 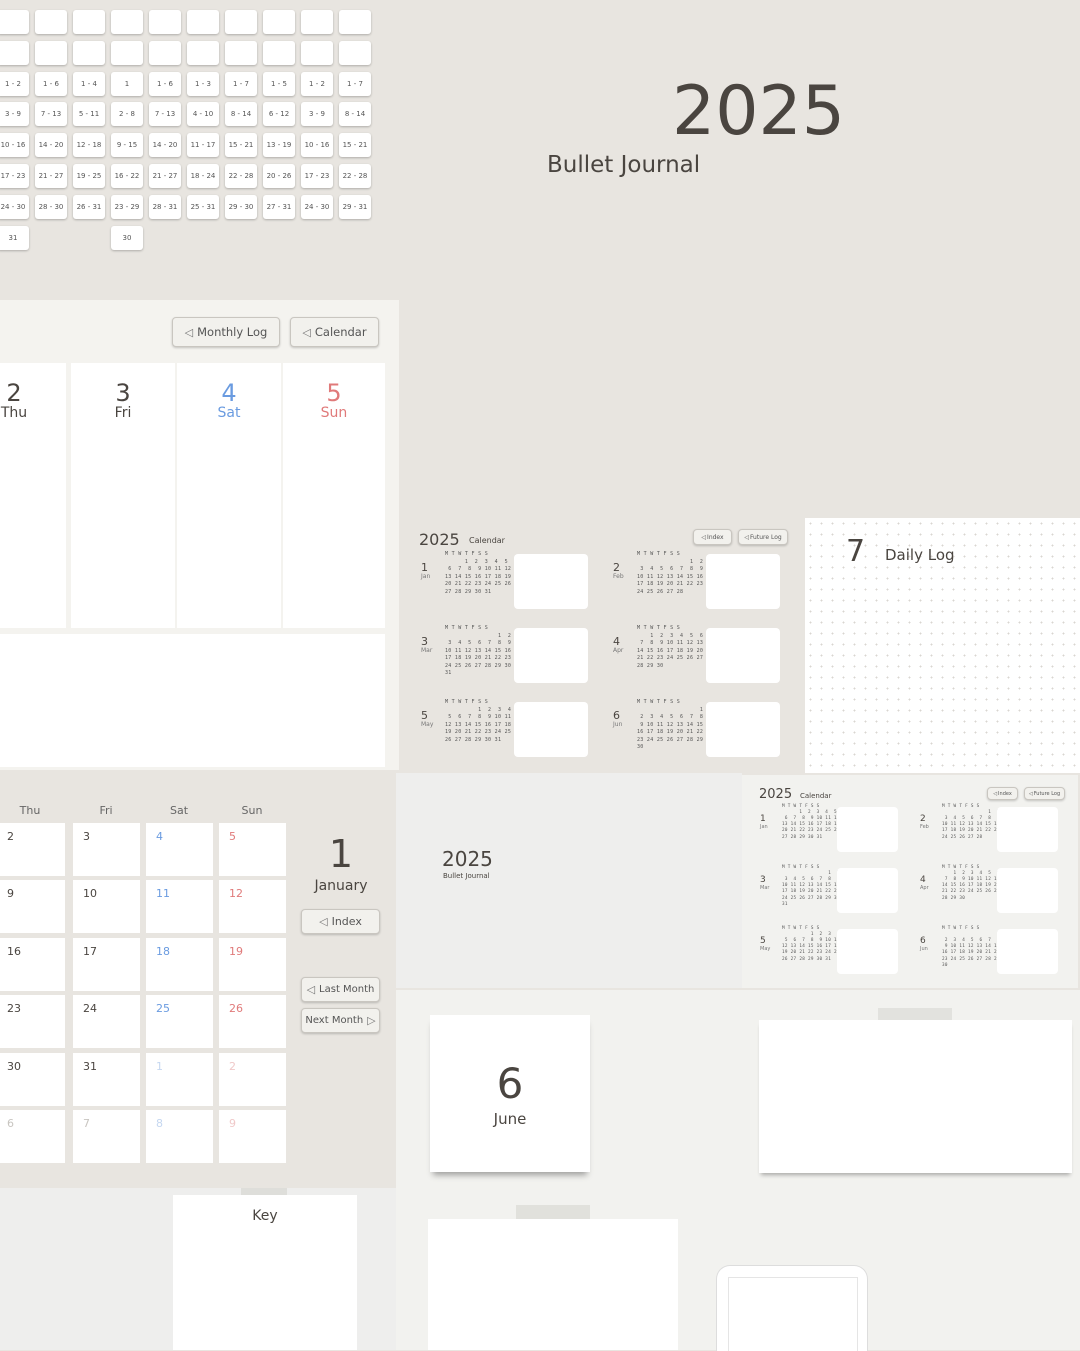 What do you see at coordinates (340, 989) in the screenshot?
I see `last-month-button: ◁ Last Month` at bounding box center [340, 989].